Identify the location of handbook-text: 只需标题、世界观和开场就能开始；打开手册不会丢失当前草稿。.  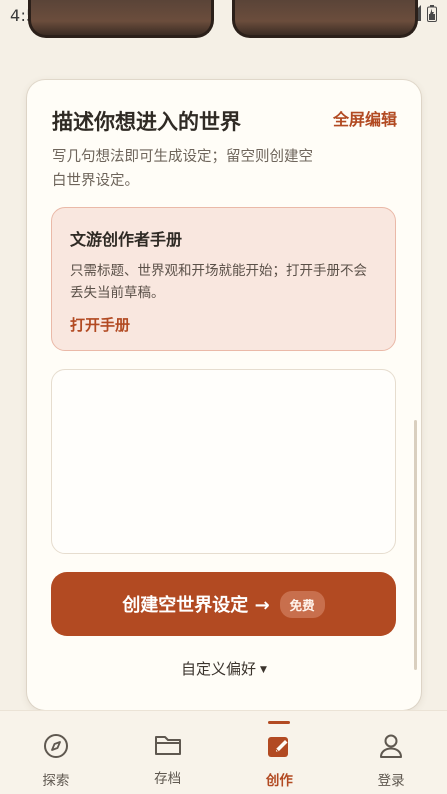
(218, 282).